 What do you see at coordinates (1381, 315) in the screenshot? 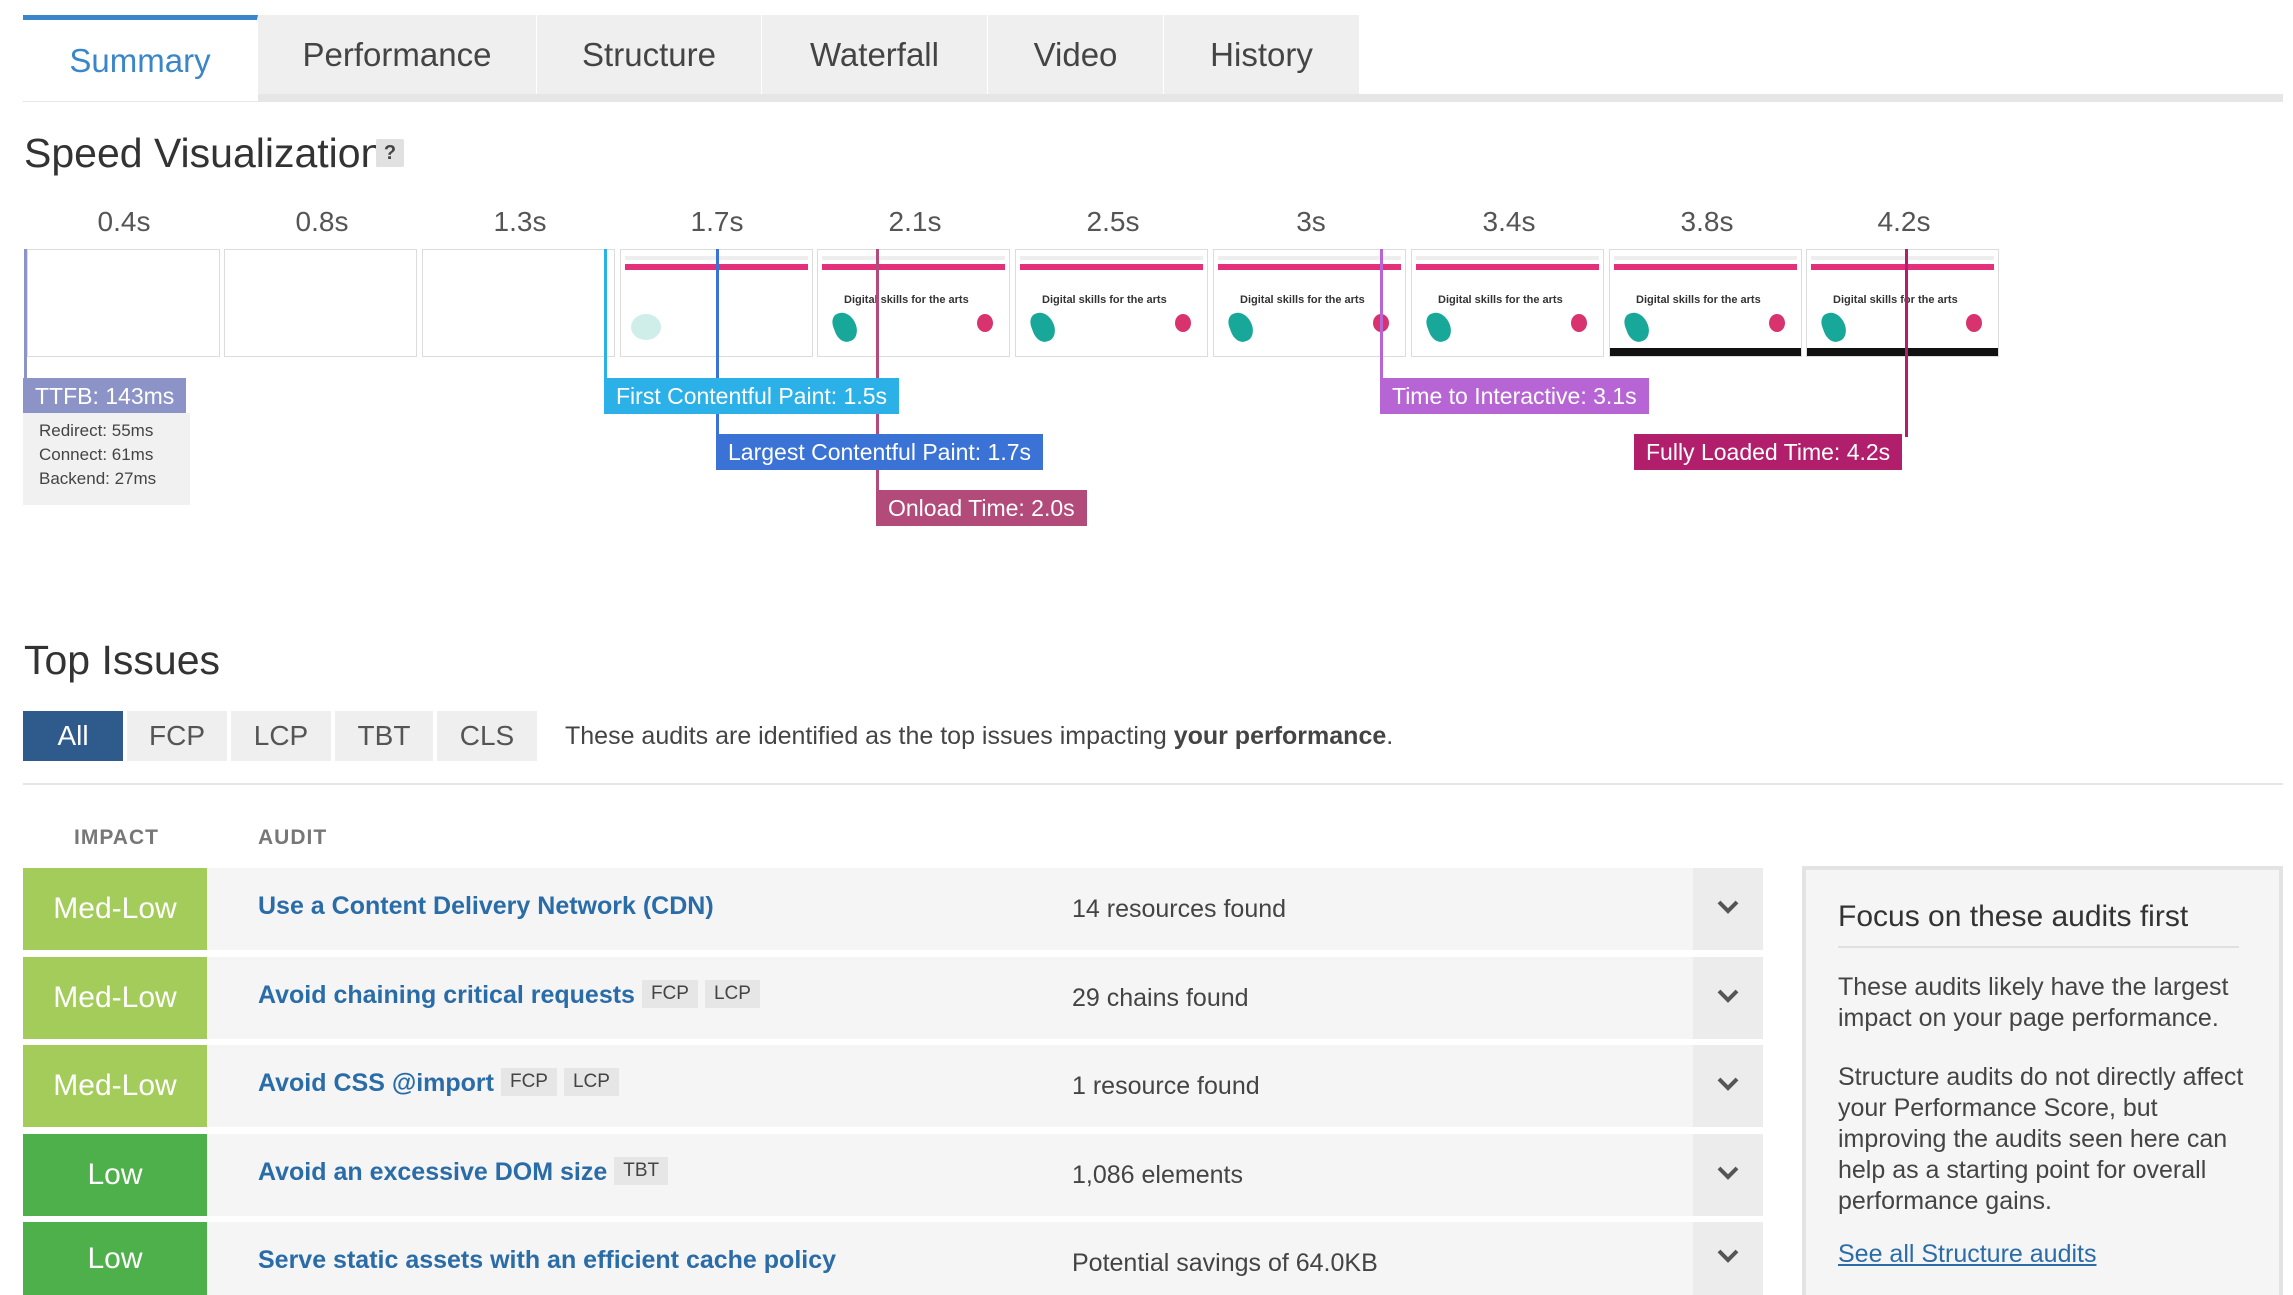
I see `tti-marker-line` at bounding box center [1381, 315].